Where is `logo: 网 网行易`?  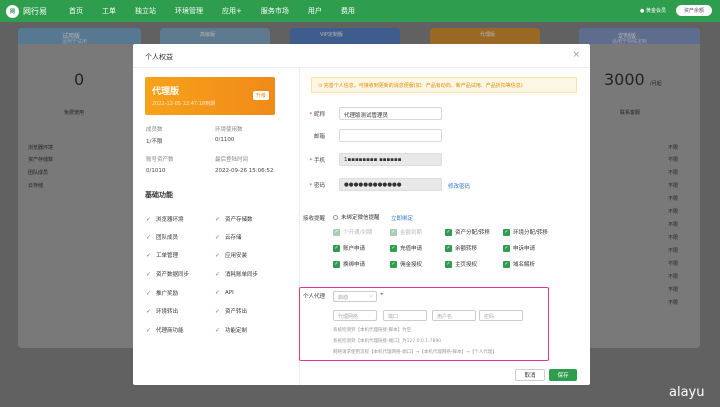 logo: 网 网行易 is located at coordinates (26, 11).